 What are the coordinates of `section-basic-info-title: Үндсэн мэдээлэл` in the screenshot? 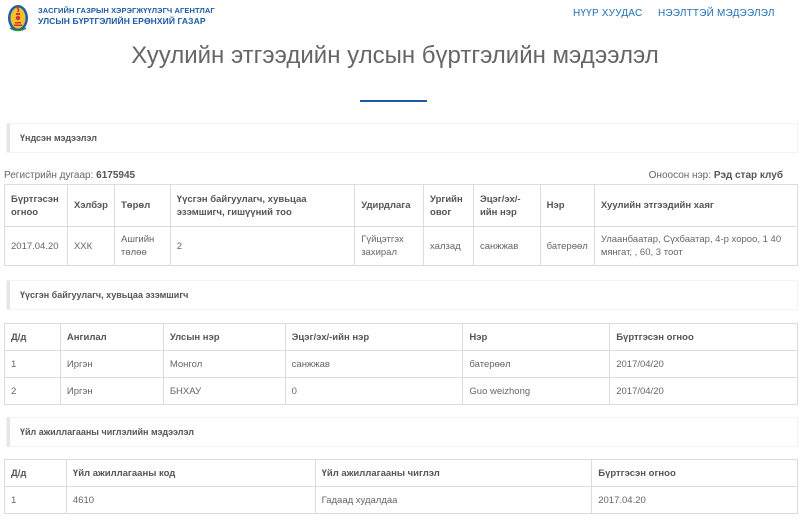 It's located at (58, 138).